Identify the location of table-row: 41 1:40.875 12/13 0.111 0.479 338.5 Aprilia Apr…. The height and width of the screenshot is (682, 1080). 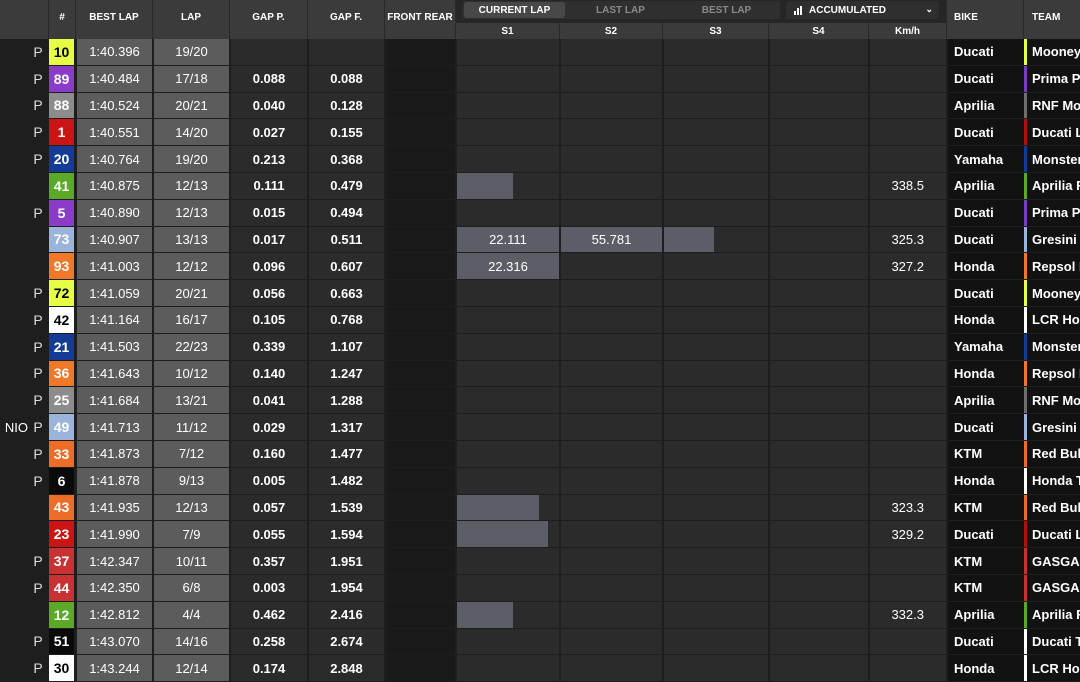
(540, 186).